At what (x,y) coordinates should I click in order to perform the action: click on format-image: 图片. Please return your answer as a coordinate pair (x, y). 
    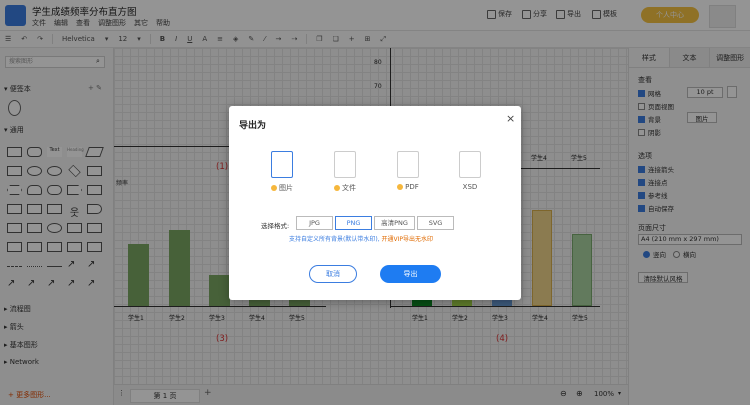
    Looking at the image, I should click on (282, 173).